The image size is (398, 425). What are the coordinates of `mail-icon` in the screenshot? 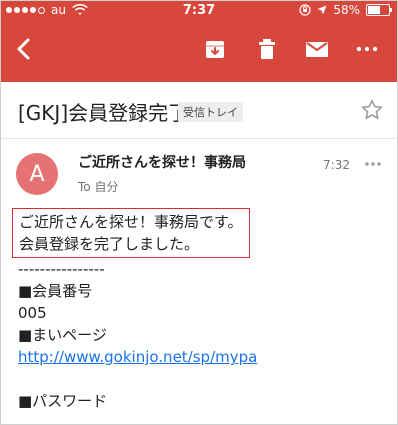 It's located at (317, 49).